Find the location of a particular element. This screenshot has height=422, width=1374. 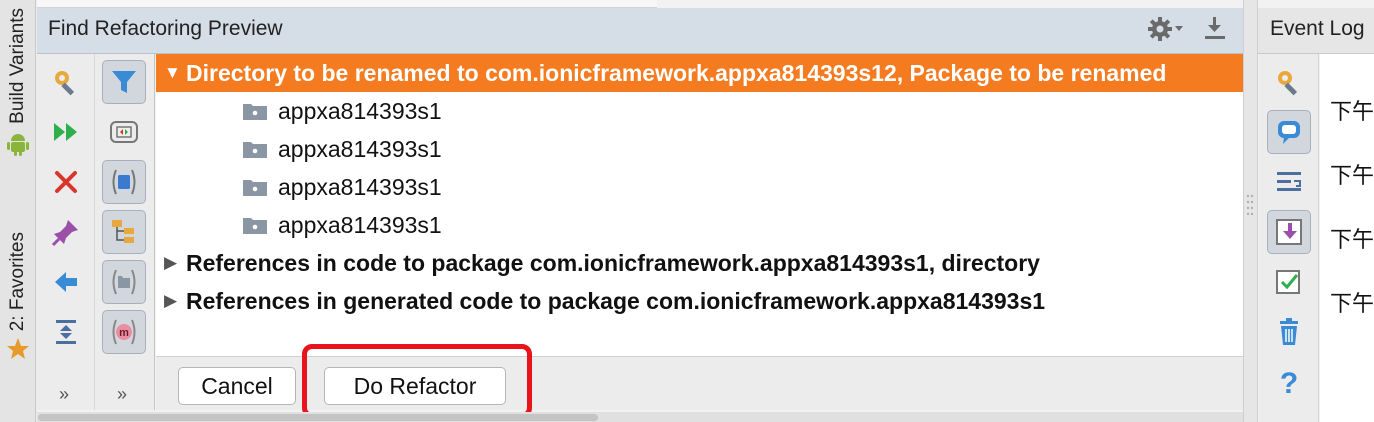

group-by-button is located at coordinates (124, 232).